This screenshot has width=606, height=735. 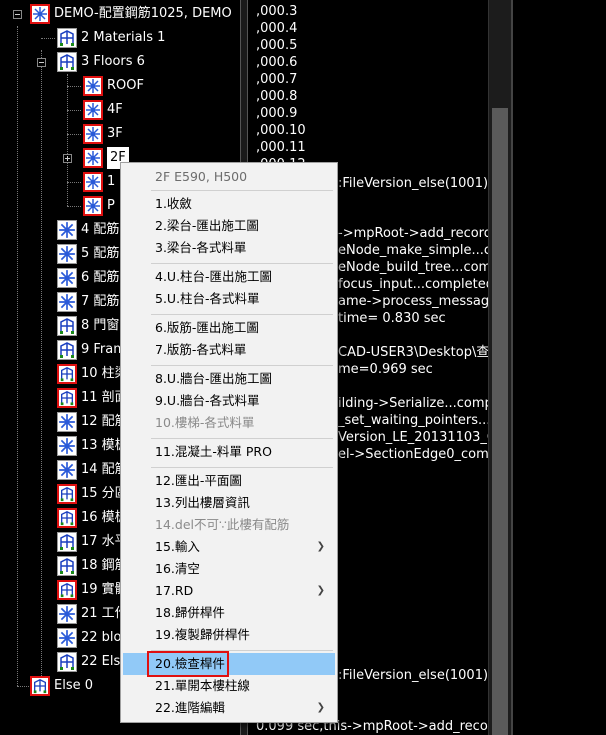 I want to click on tree-label: 4 配筋, so click(x=100, y=229).